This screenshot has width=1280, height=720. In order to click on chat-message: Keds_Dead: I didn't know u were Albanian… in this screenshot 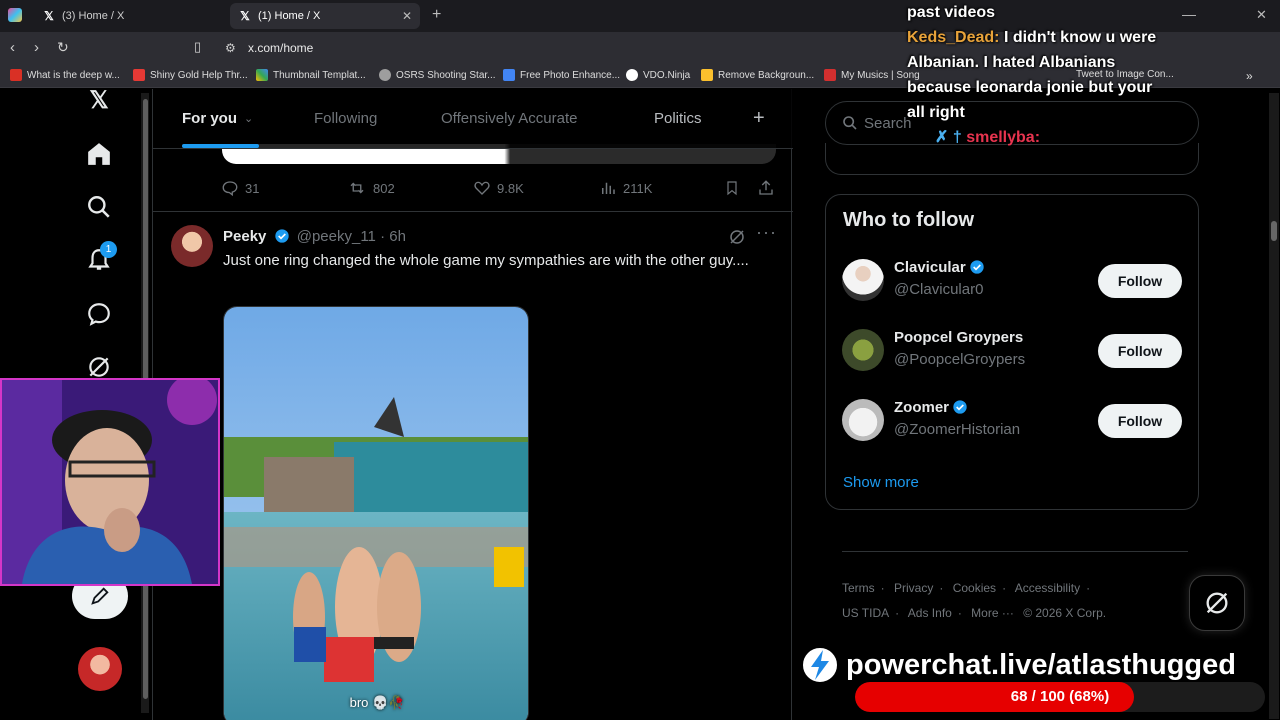, I will do `click(1037, 75)`.